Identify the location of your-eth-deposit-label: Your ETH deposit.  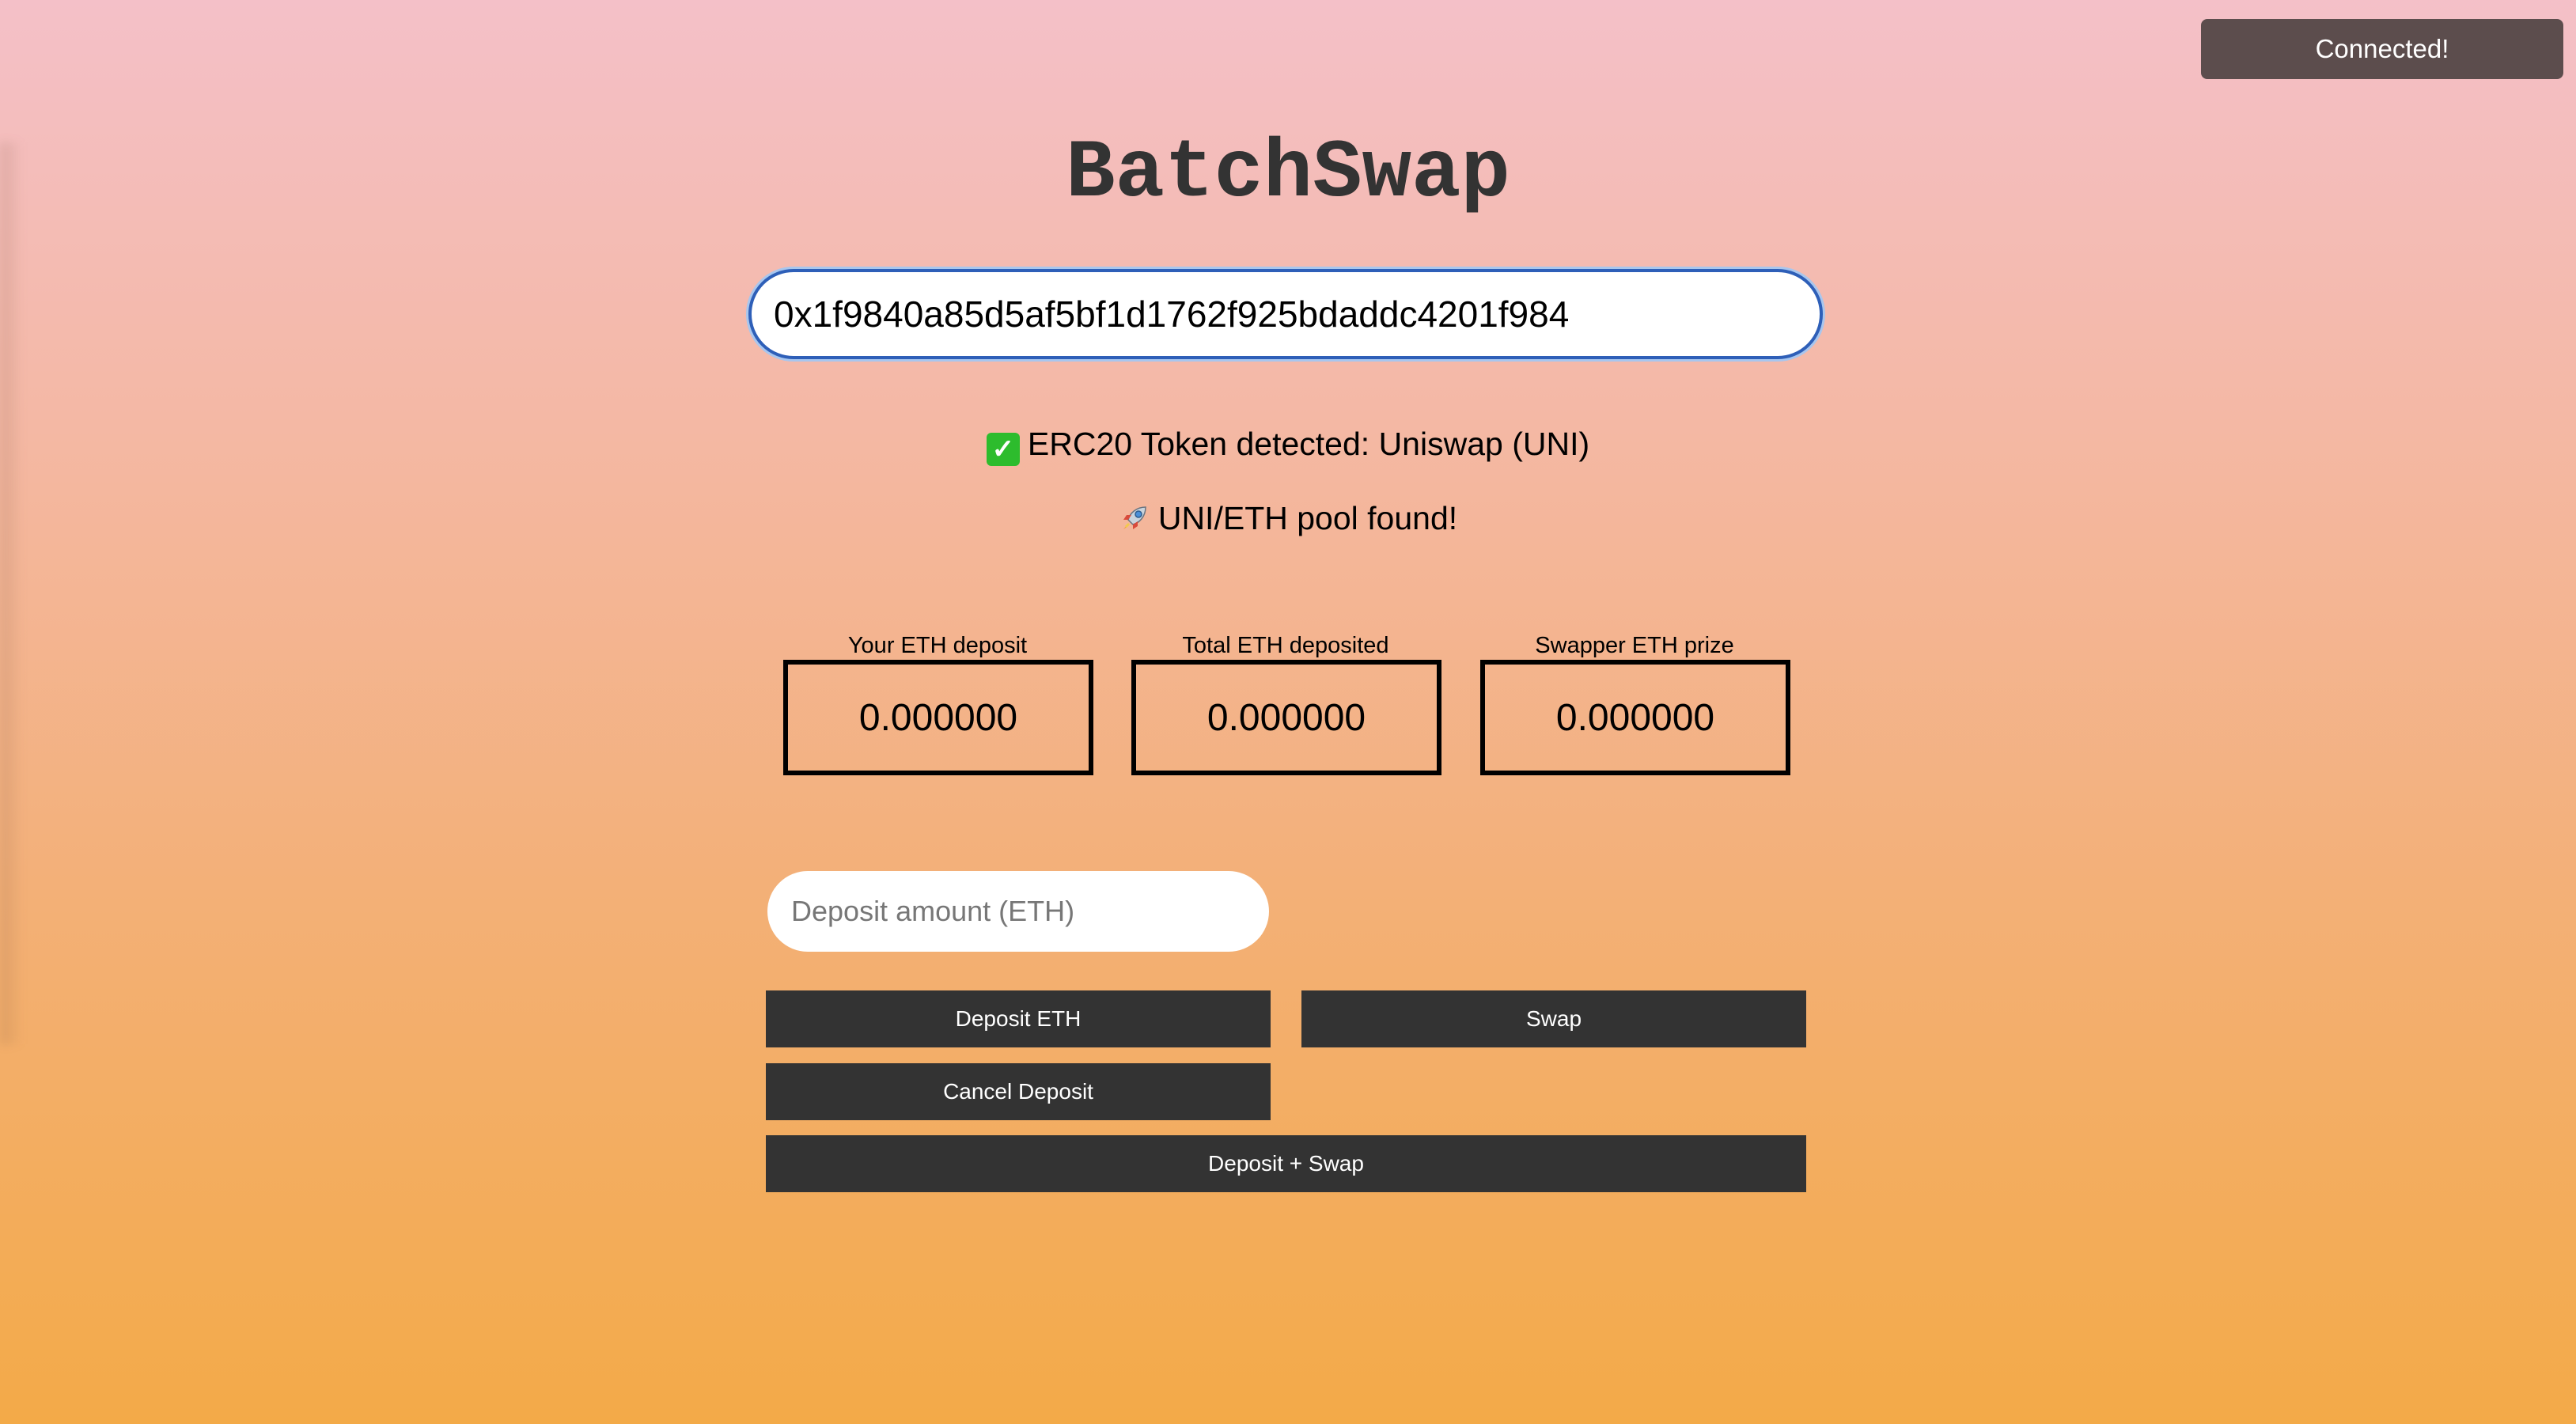
(937, 645).